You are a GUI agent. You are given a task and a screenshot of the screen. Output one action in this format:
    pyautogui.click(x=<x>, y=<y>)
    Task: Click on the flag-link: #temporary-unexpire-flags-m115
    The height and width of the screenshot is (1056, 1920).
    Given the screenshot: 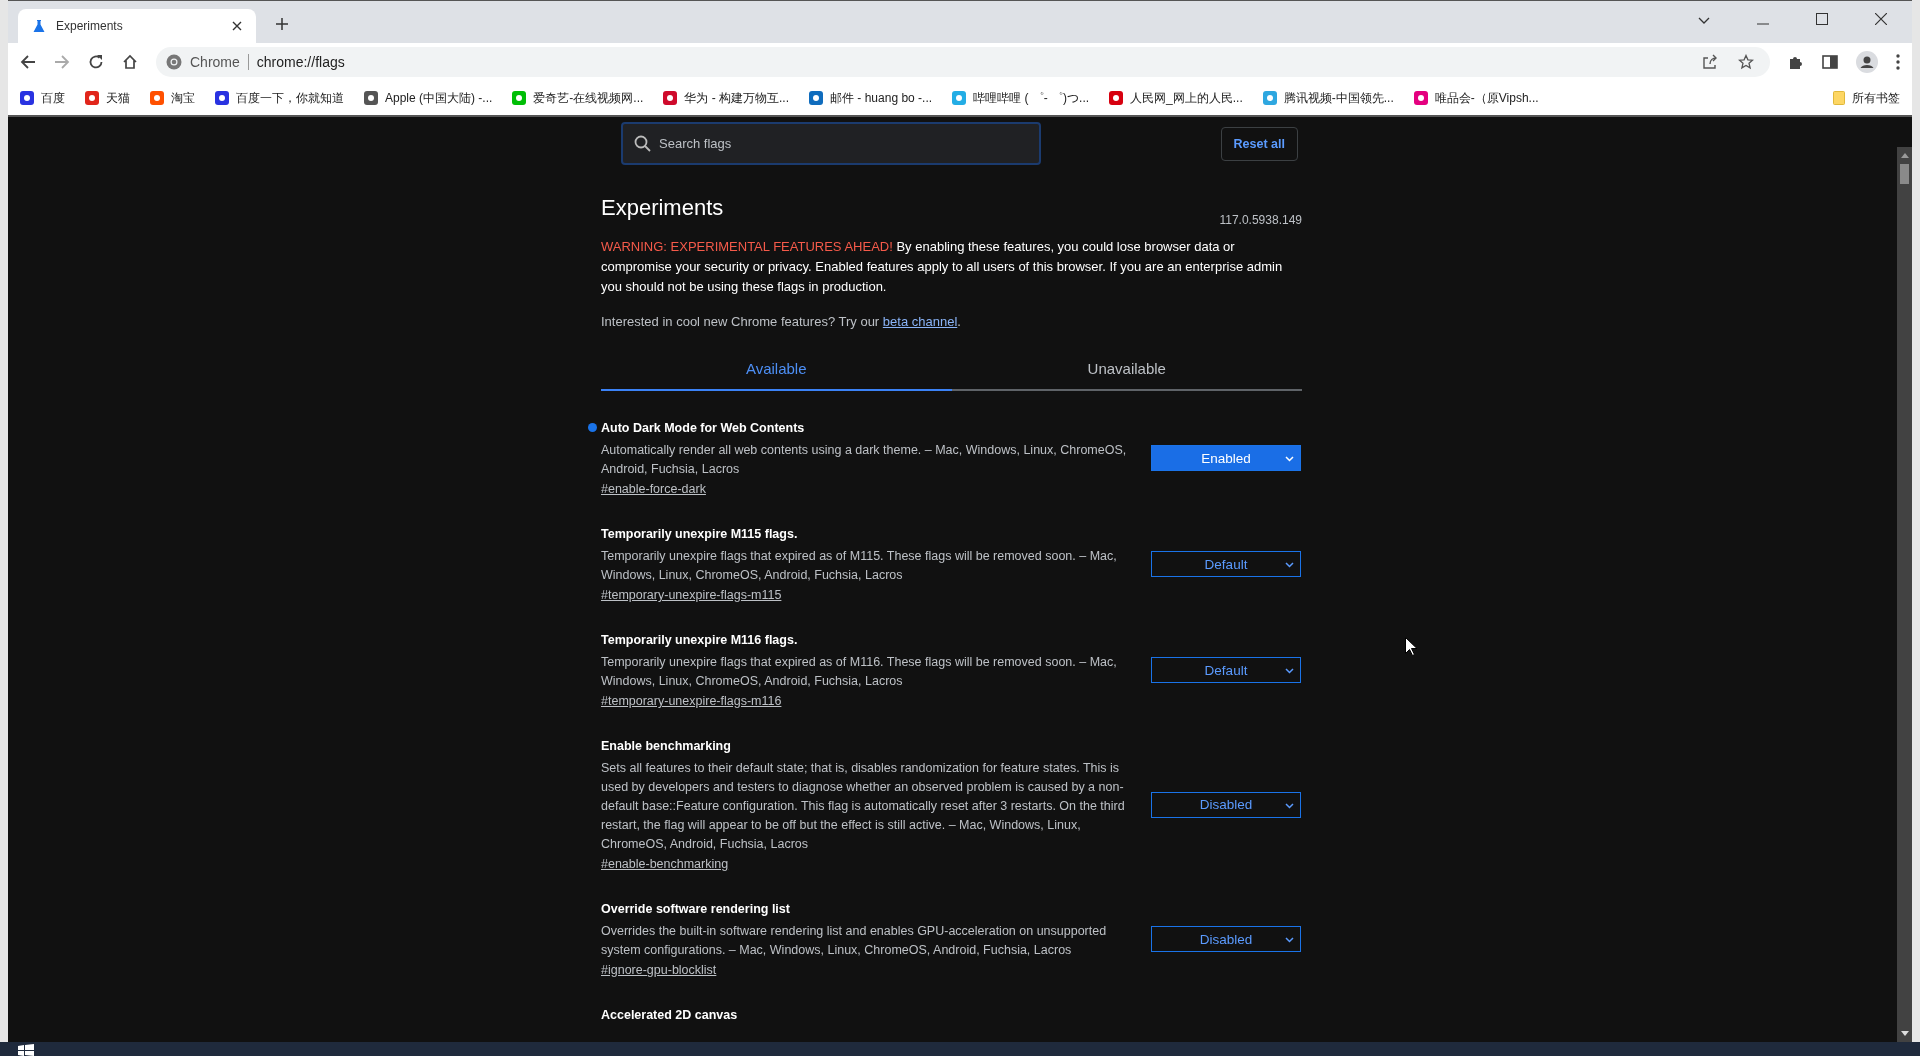 What is the action you would take?
    pyautogui.click(x=691, y=595)
    